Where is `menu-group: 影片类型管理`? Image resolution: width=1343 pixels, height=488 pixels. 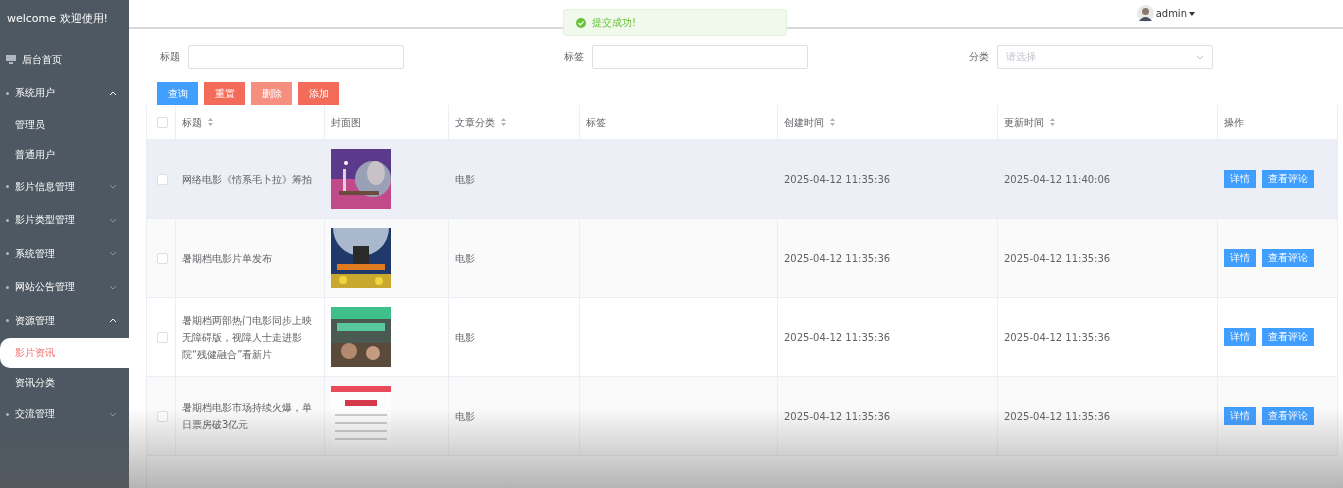 menu-group: 影片类型管理 is located at coordinates (64, 220).